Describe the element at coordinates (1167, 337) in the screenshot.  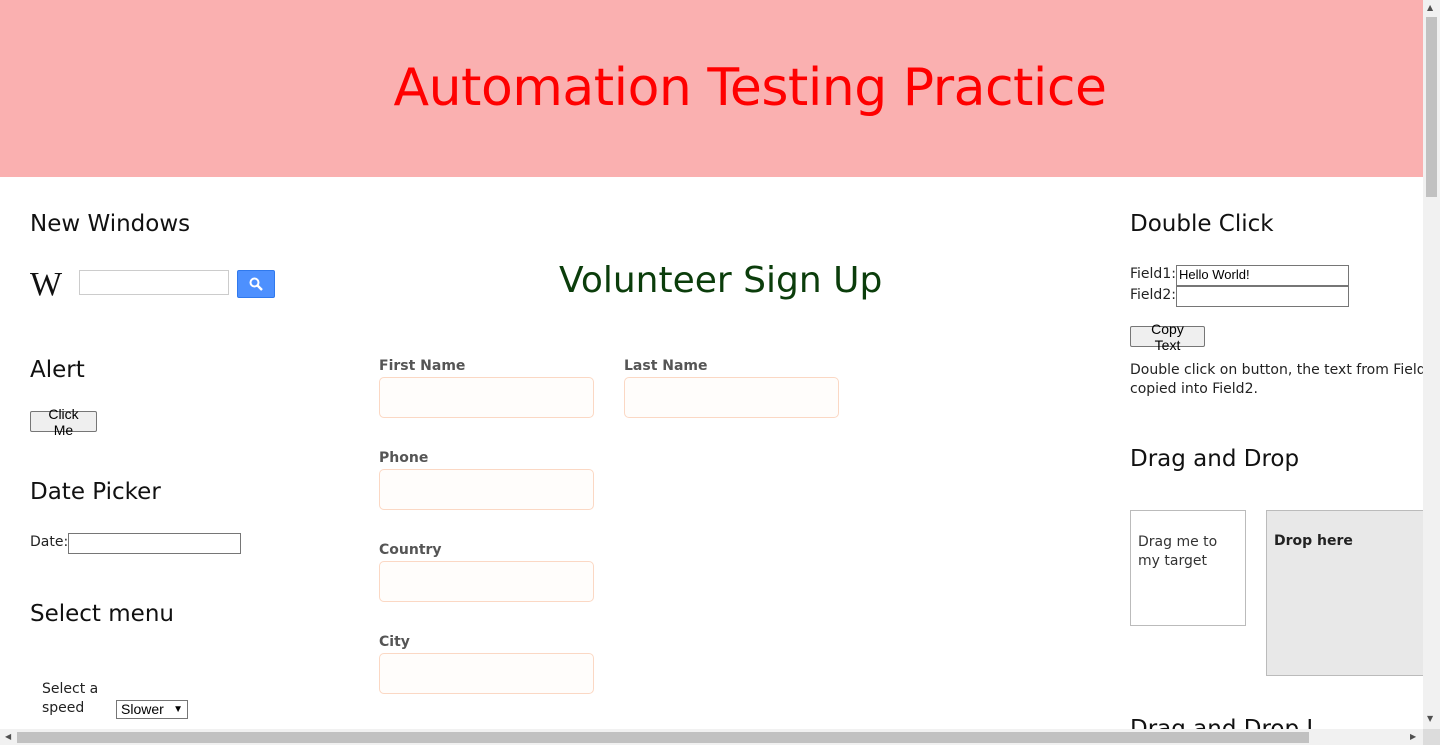
I see `copy-text-button: Copy Text` at that location.